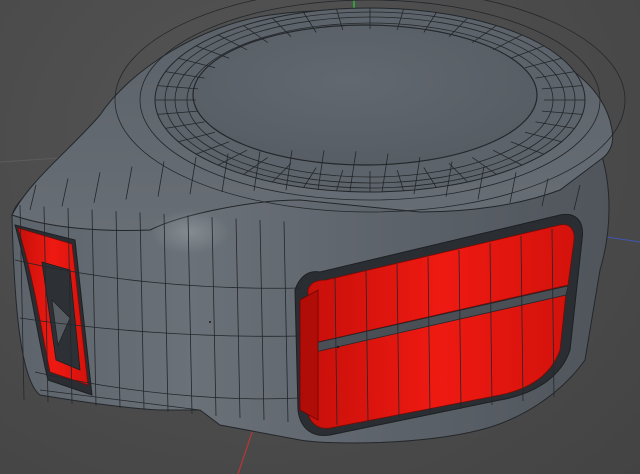  What do you see at coordinates (190, 232) in the screenshot?
I see `specular-highlight` at bounding box center [190, 232].